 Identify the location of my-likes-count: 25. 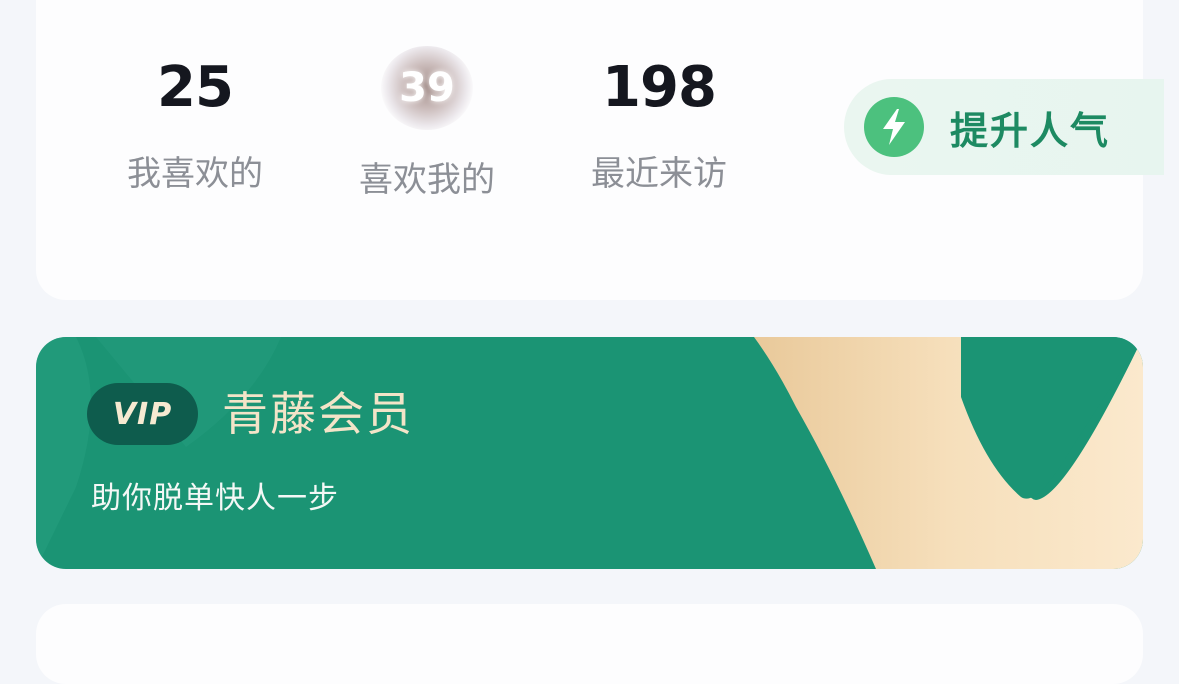
(195, 87).